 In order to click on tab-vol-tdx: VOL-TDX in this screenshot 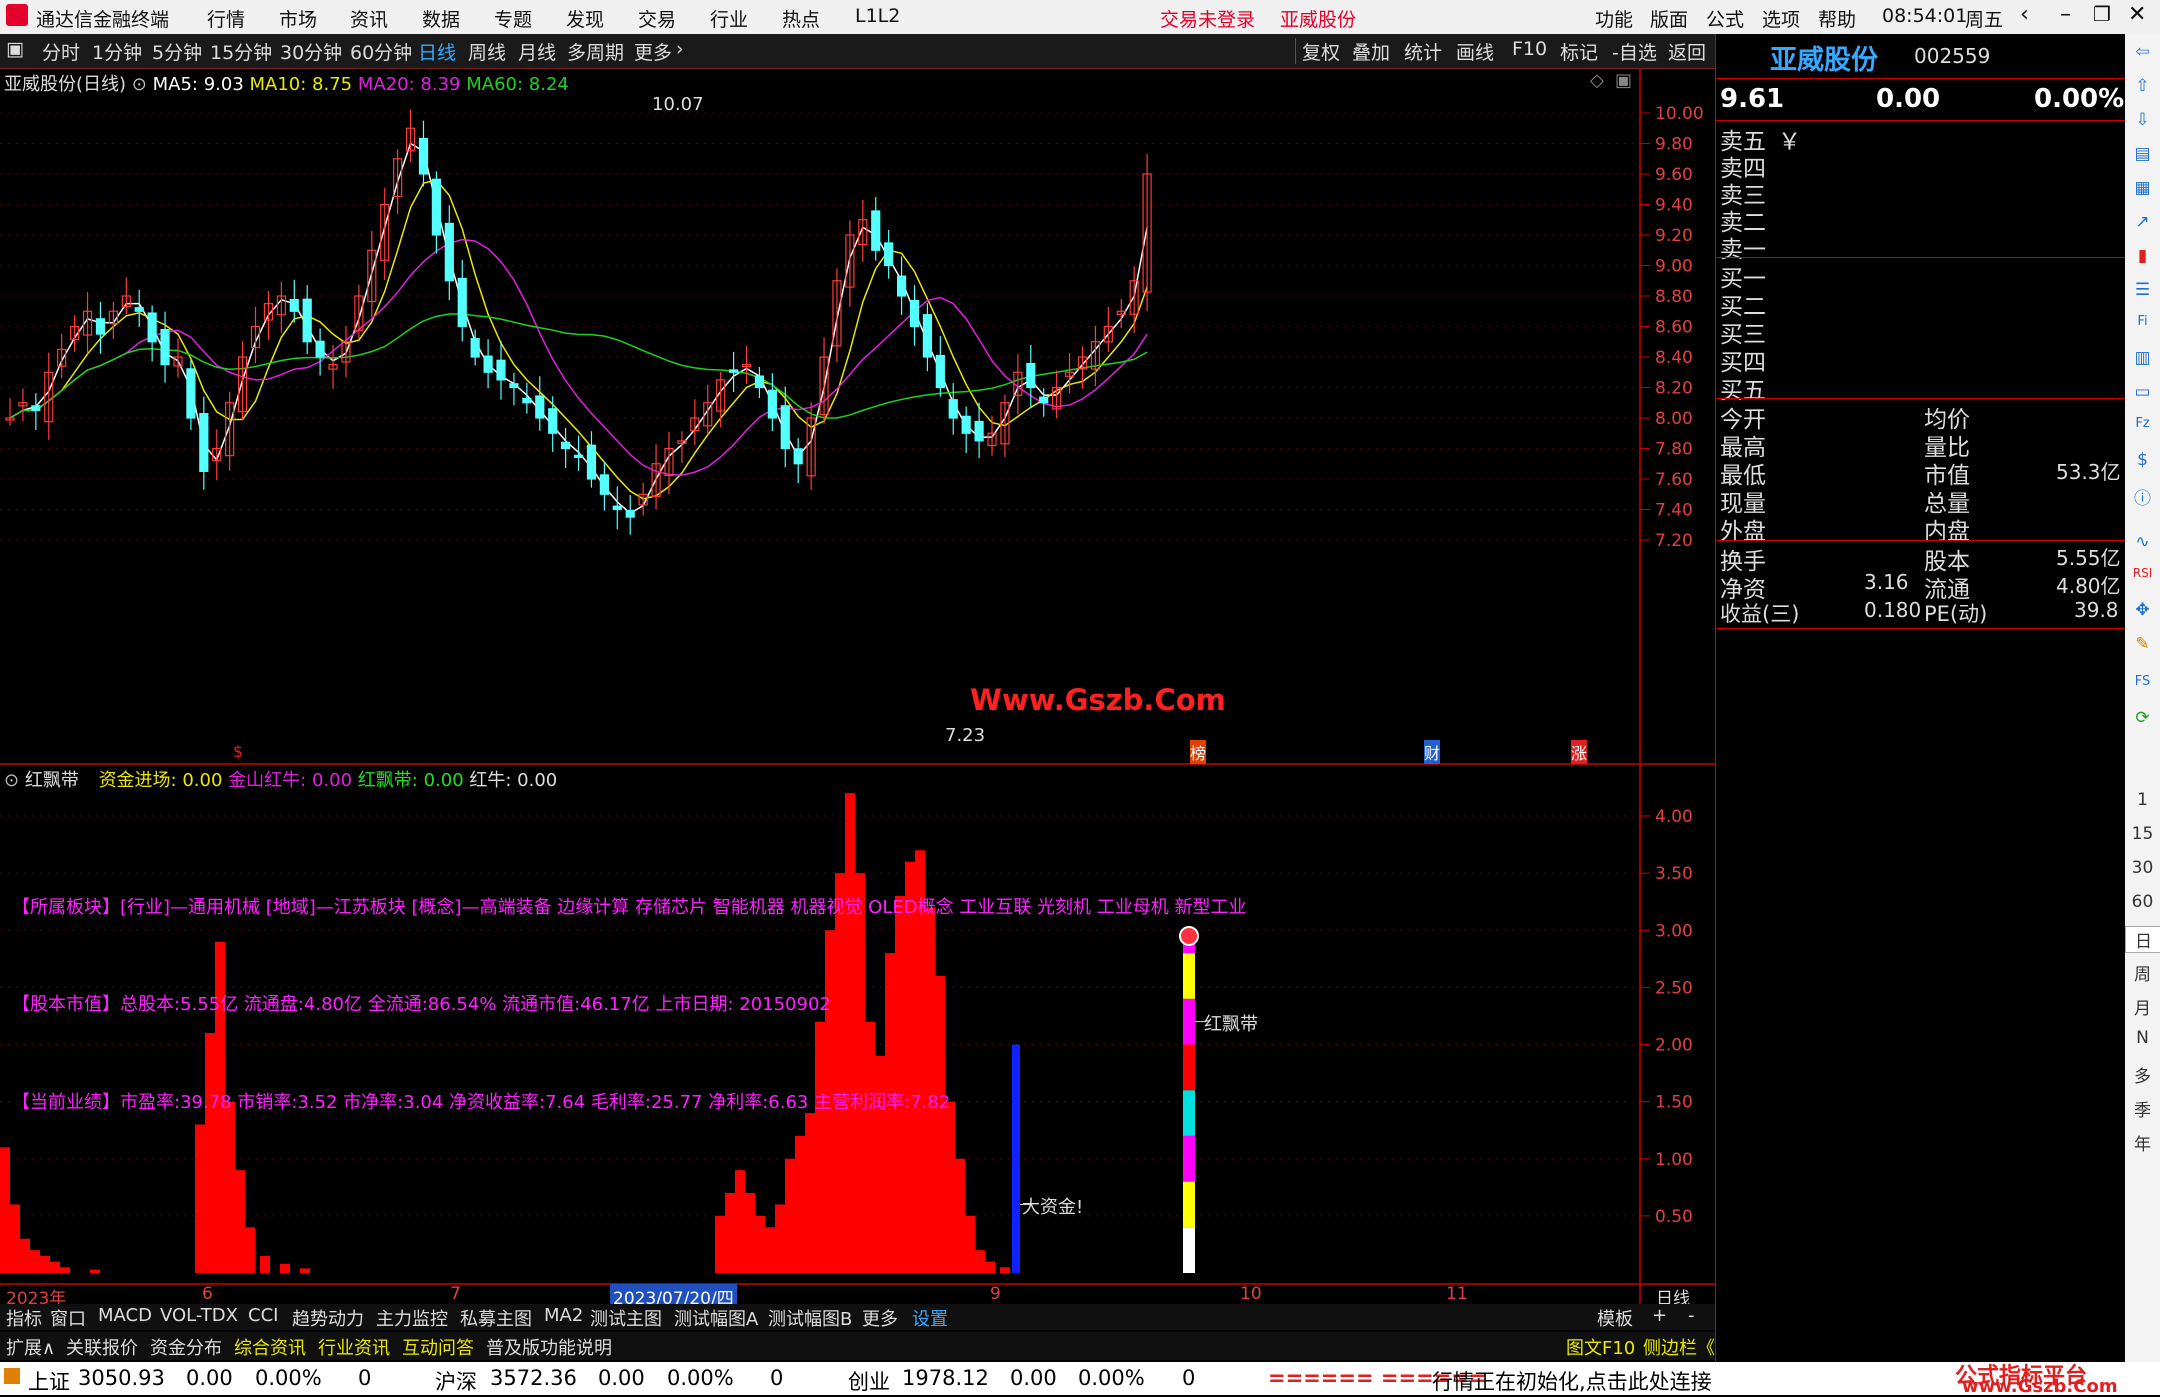, I will do `click(199, 1315)`.